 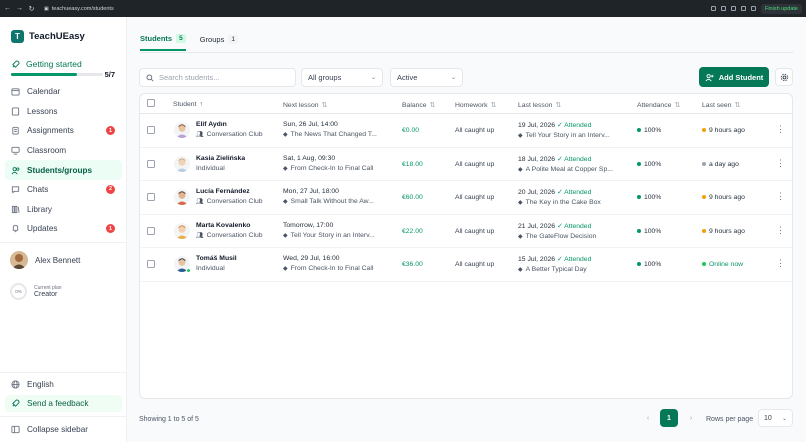 I want to click on collapse-sidebar-button: Collapse sidebar, so click(x=63, y=429).